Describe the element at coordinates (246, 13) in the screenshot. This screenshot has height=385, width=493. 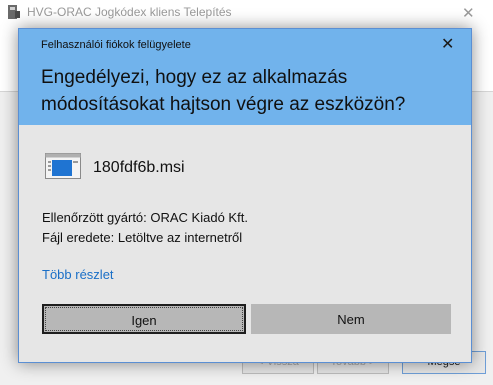
I see `installer-titlebar: HVG-ORAC Jogkódex kliens Telepítés ✕` at that location.